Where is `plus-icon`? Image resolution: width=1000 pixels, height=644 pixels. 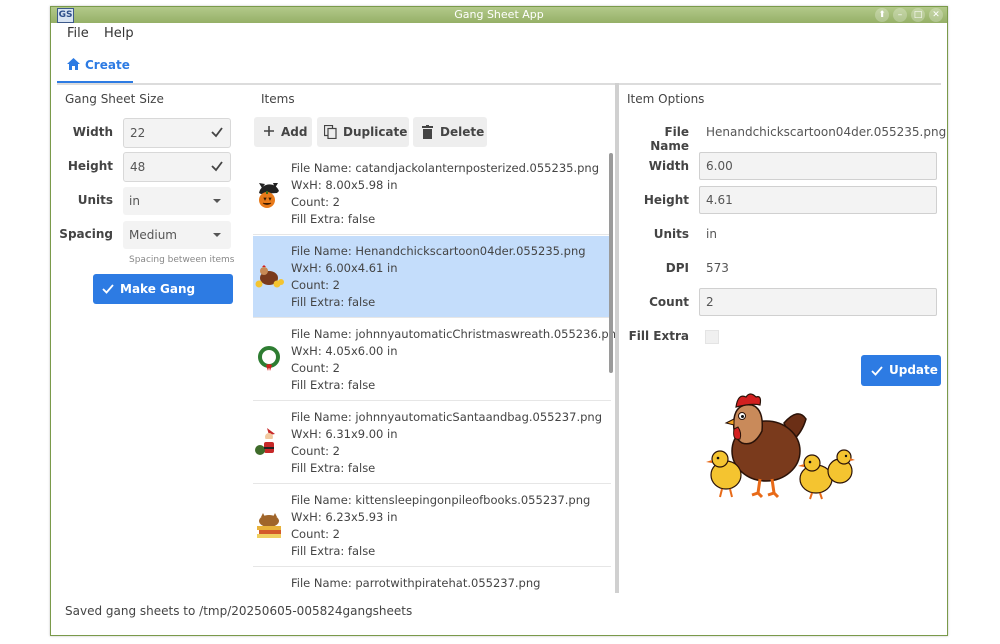
plus-icon is located at coordinates (269, 131).